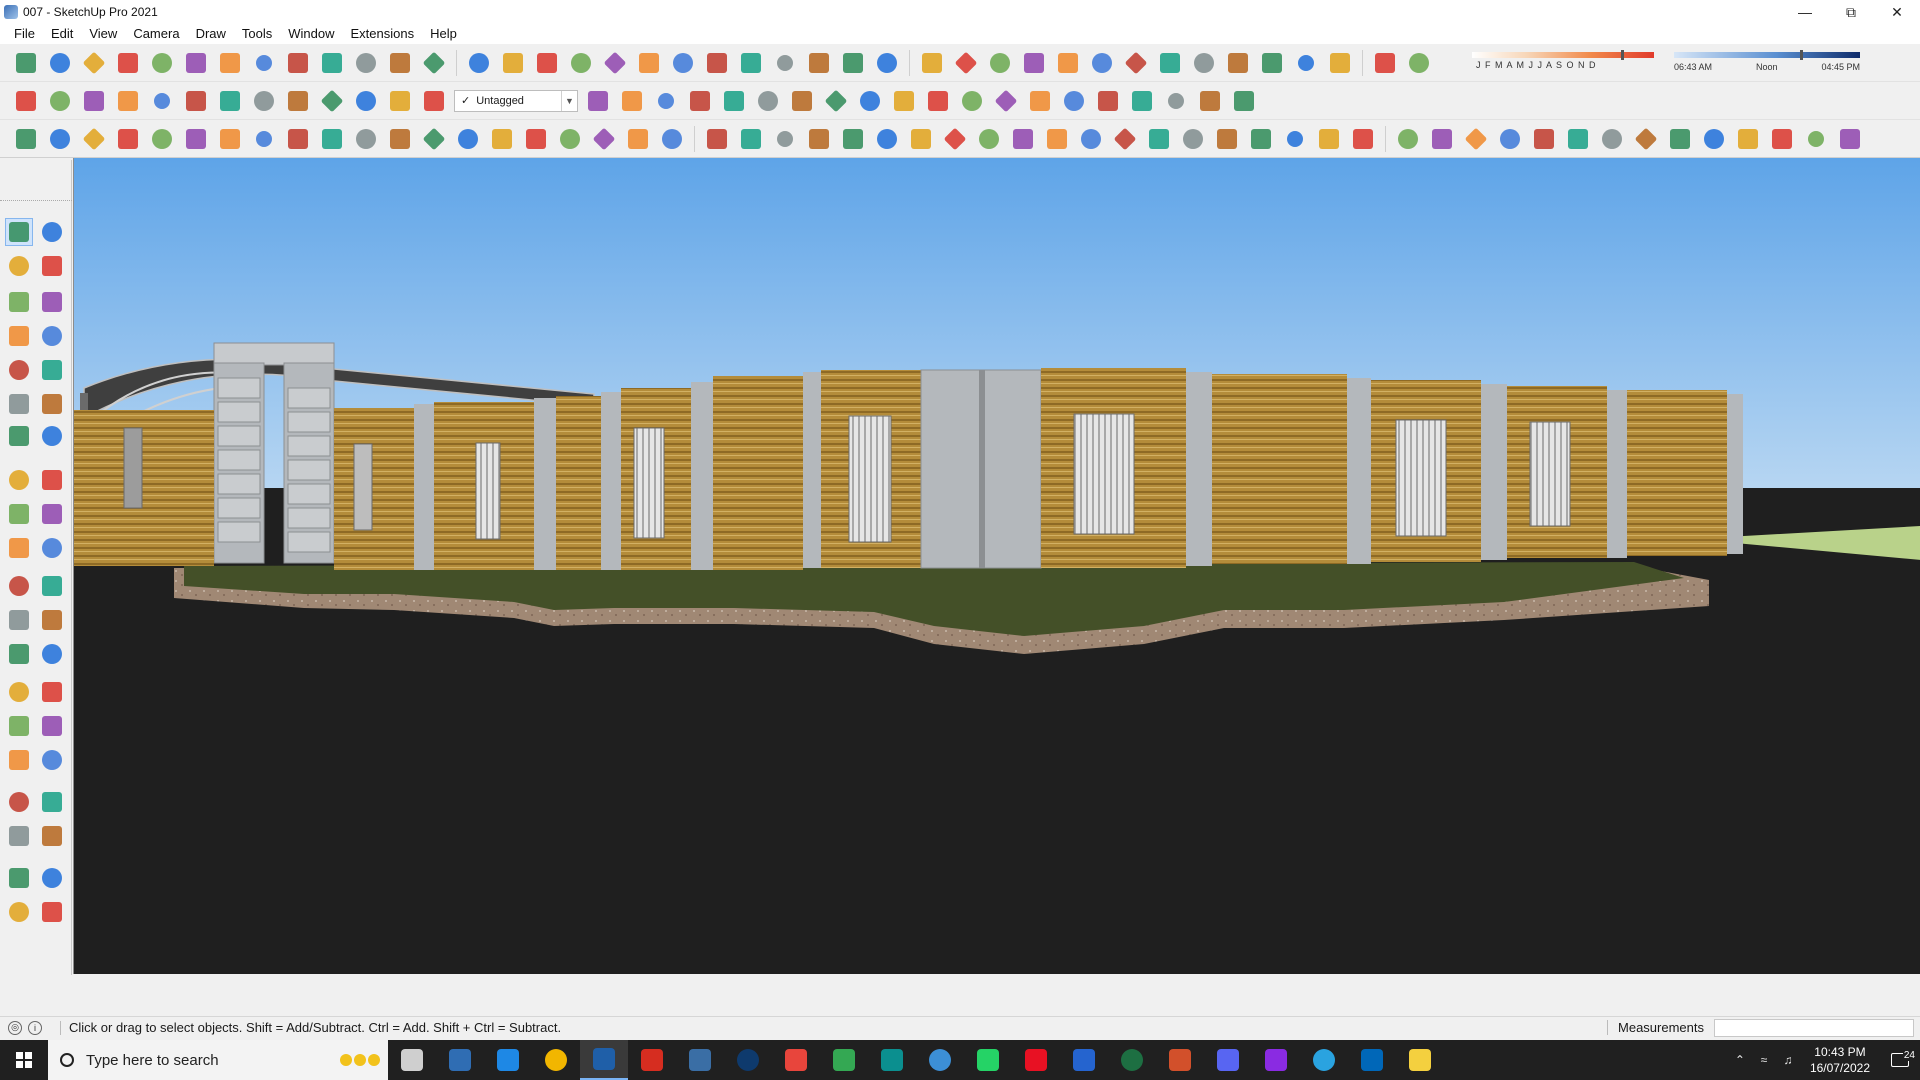 The image size is (1920, 1080). I want to click on globe-icon, so click(298, 139).